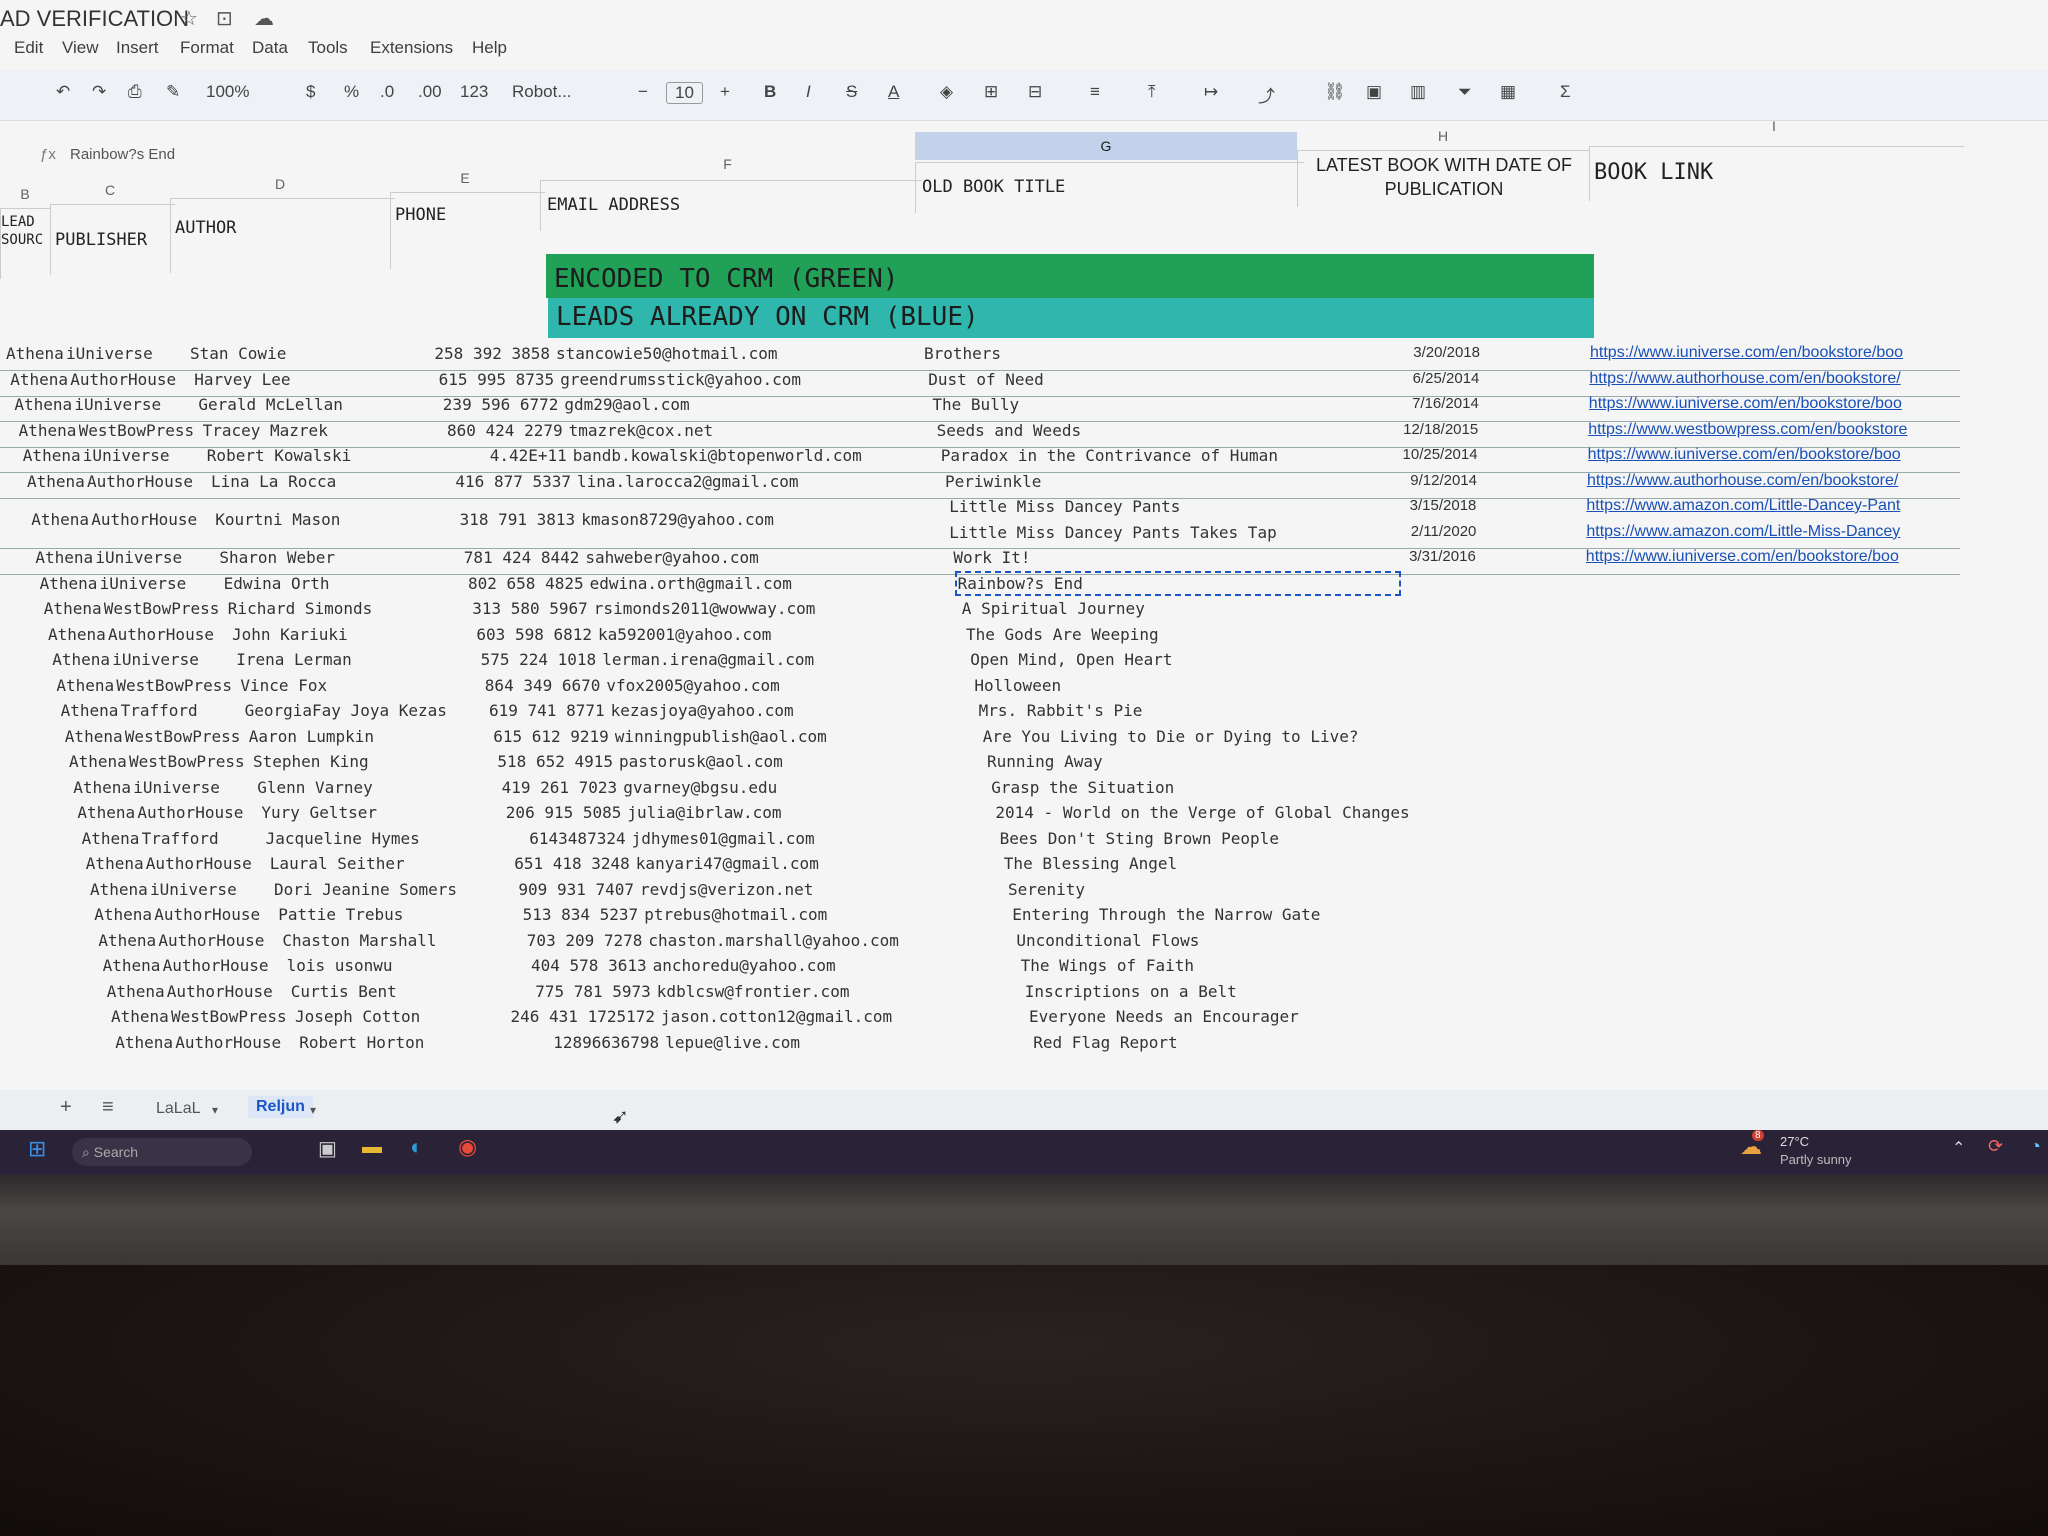 Image resolution: width=2048 pixels, height=1536 pixels. What do you see at coordinates (122, 154) in the screenshot?
I see `formula-input: Rainbow?s End` at bounding box center [122, 154].